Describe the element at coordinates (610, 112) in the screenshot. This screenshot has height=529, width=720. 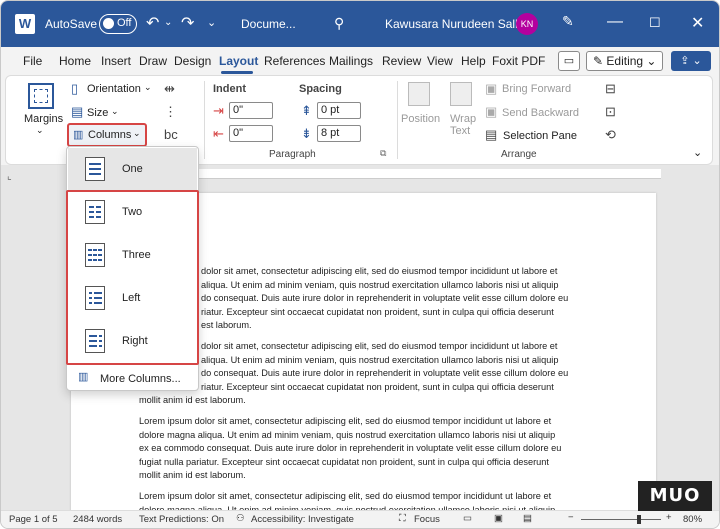
I see `group-icon: ⊡` at that location.